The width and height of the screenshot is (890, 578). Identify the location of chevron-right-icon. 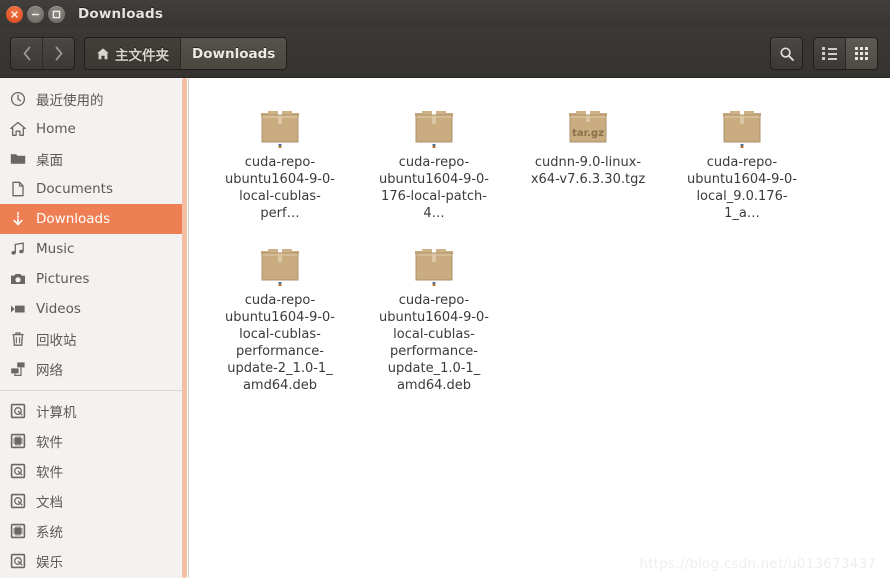
(58, 53).